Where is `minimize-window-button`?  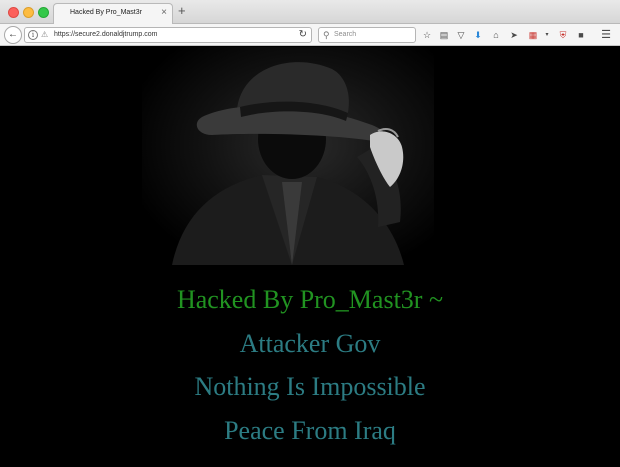 minimize-window-button is located at coordinates (28, 12).